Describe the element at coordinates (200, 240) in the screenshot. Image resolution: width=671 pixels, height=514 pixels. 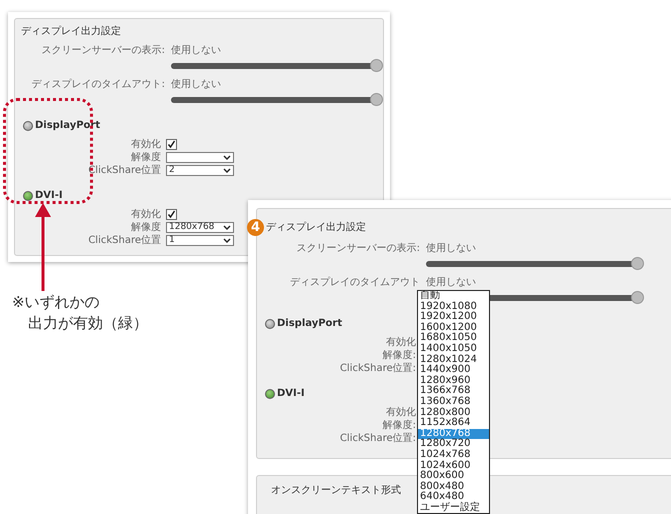
I see `resolution-select: 1` at that location.